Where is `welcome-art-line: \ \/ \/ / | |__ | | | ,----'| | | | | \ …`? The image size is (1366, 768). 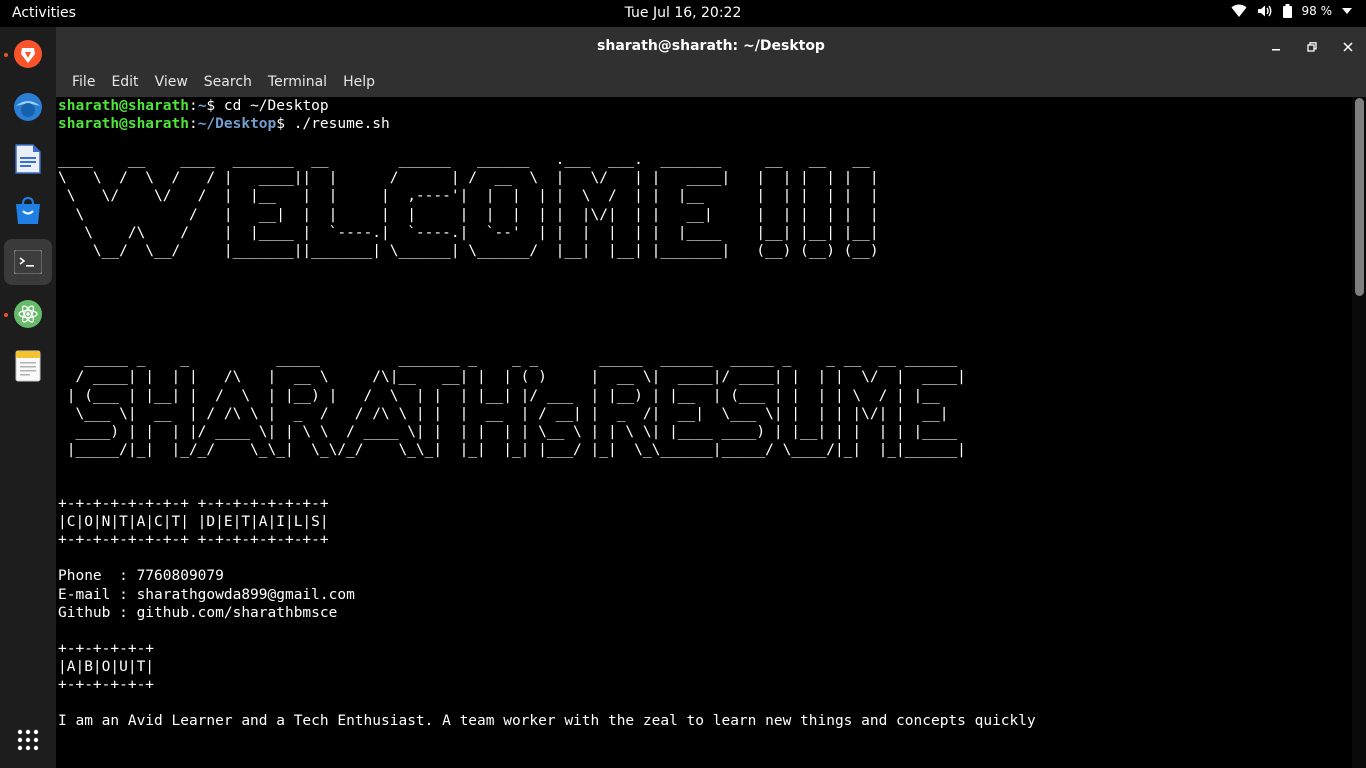 welcome-art-line: \ \/ \/ / | |__ | | | ,----'| | | | | \ … is located at coordinates (473, 196).